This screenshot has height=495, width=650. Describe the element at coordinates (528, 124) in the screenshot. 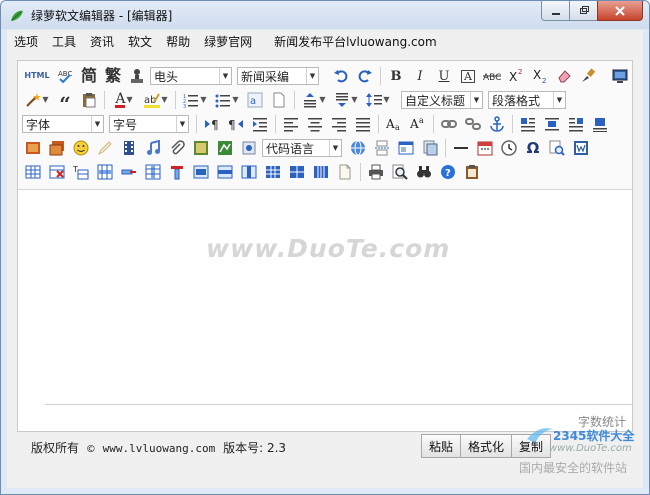

I see `image-float-left-button` at that location.